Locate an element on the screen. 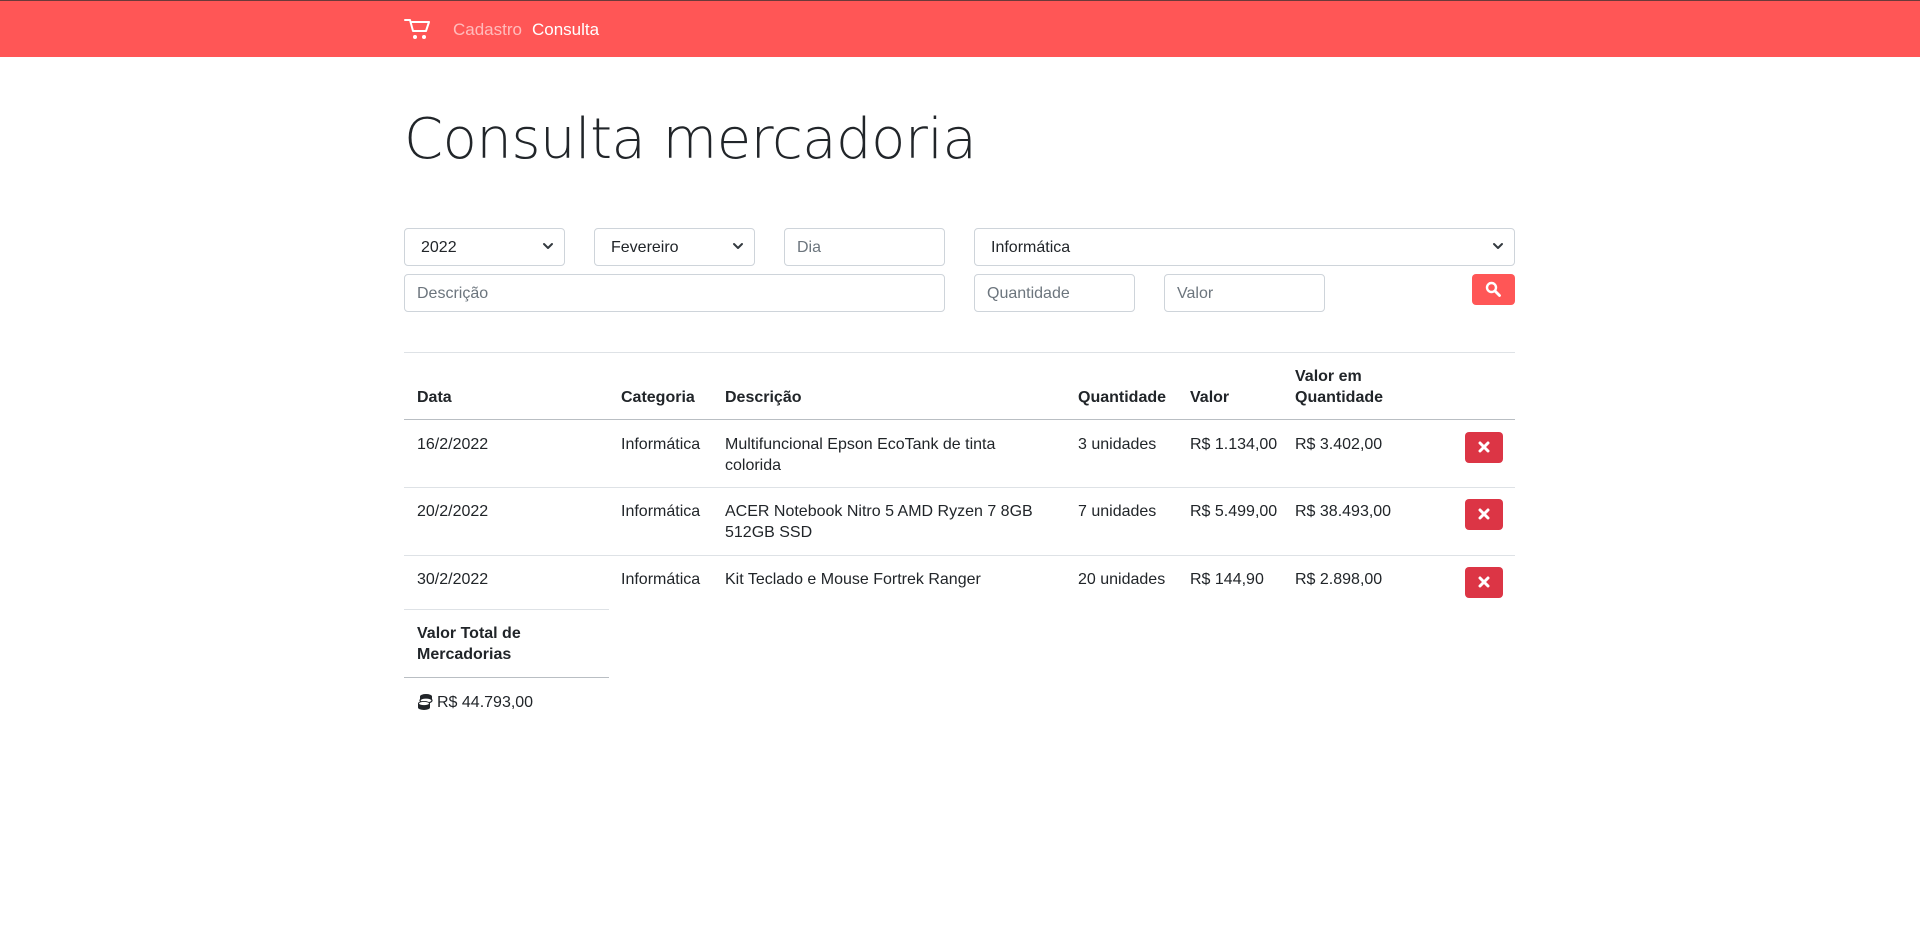 The width and height of the screenshot is (1920, 930). summary-label-line1: Valor Total de is located at coordinates (469, 633).